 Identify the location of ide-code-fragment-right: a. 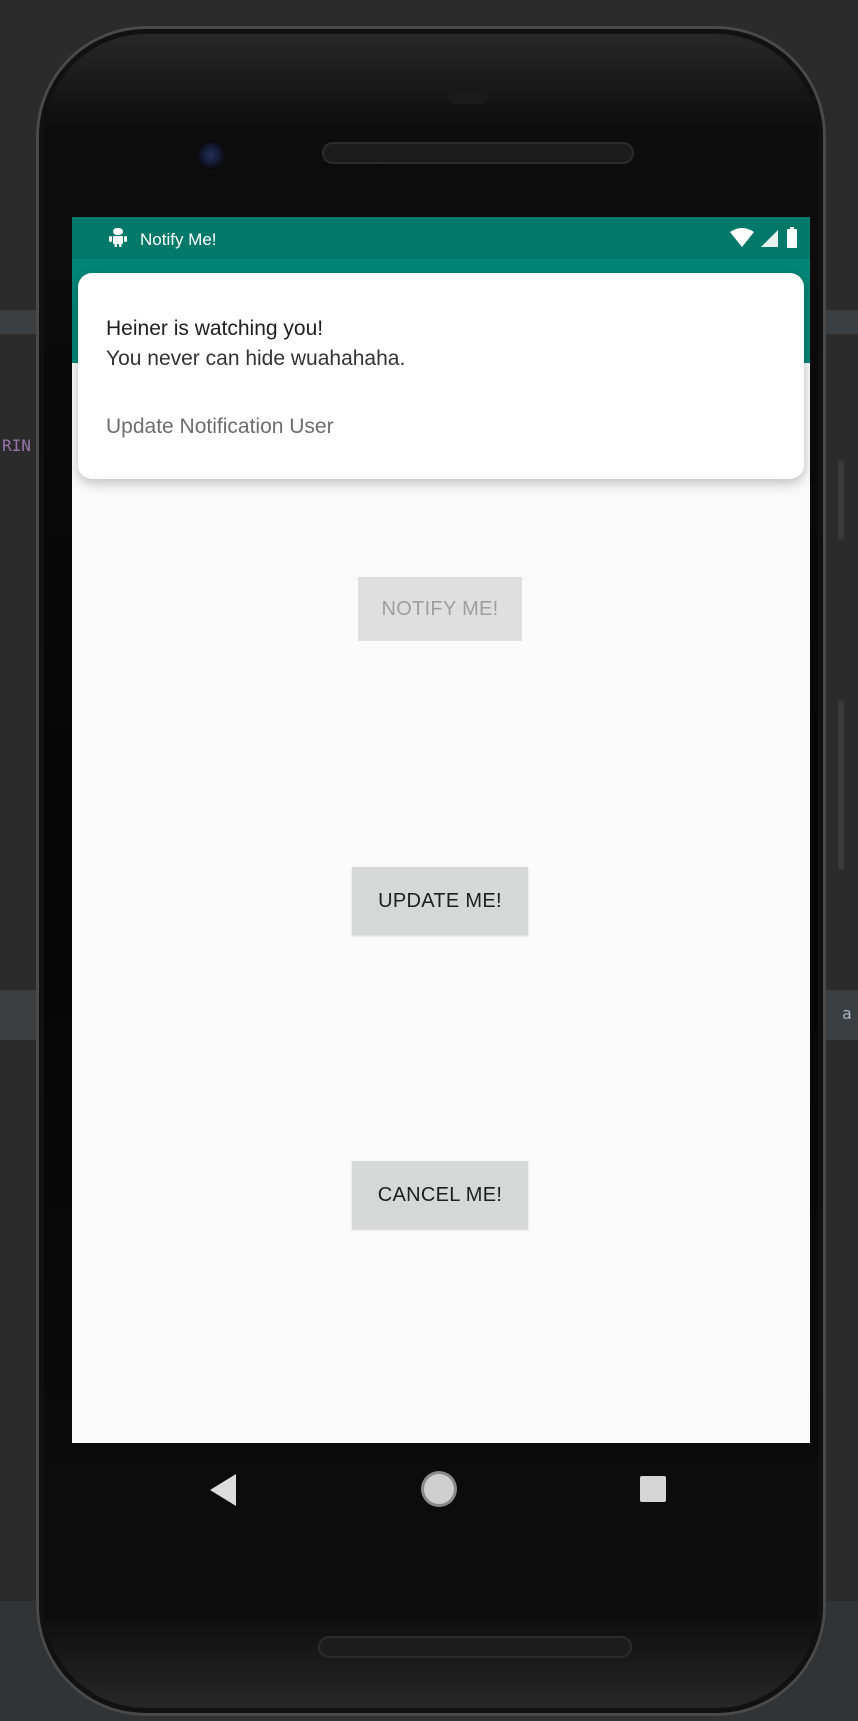
(847, 1013).